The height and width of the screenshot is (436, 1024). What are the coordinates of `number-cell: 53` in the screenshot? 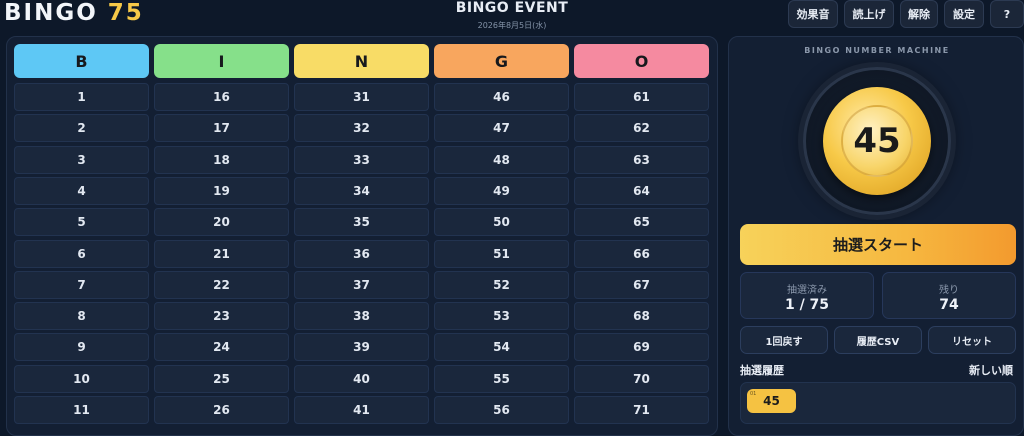 It's located at (501, 316).